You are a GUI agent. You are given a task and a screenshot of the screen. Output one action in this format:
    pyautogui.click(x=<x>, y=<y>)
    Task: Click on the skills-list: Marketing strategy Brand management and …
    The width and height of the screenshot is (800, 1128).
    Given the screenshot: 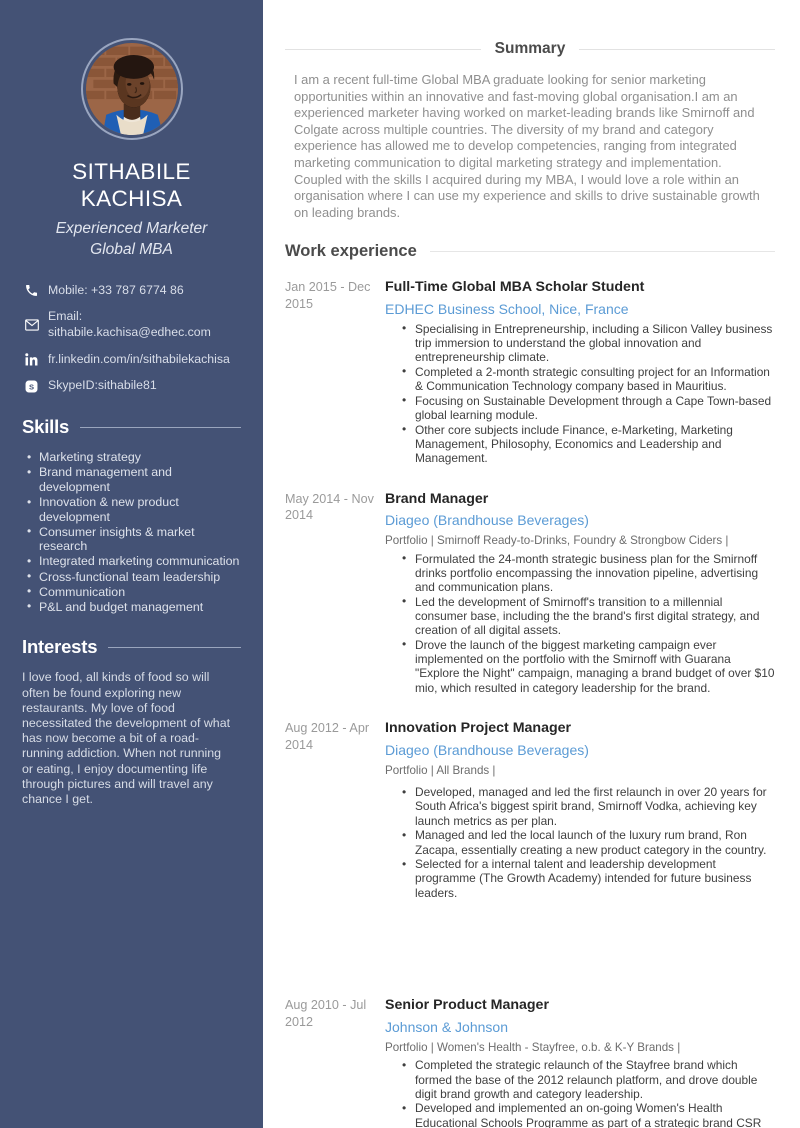 What is the action you would take?
    pyautogui.click(x=131, y=532)
    